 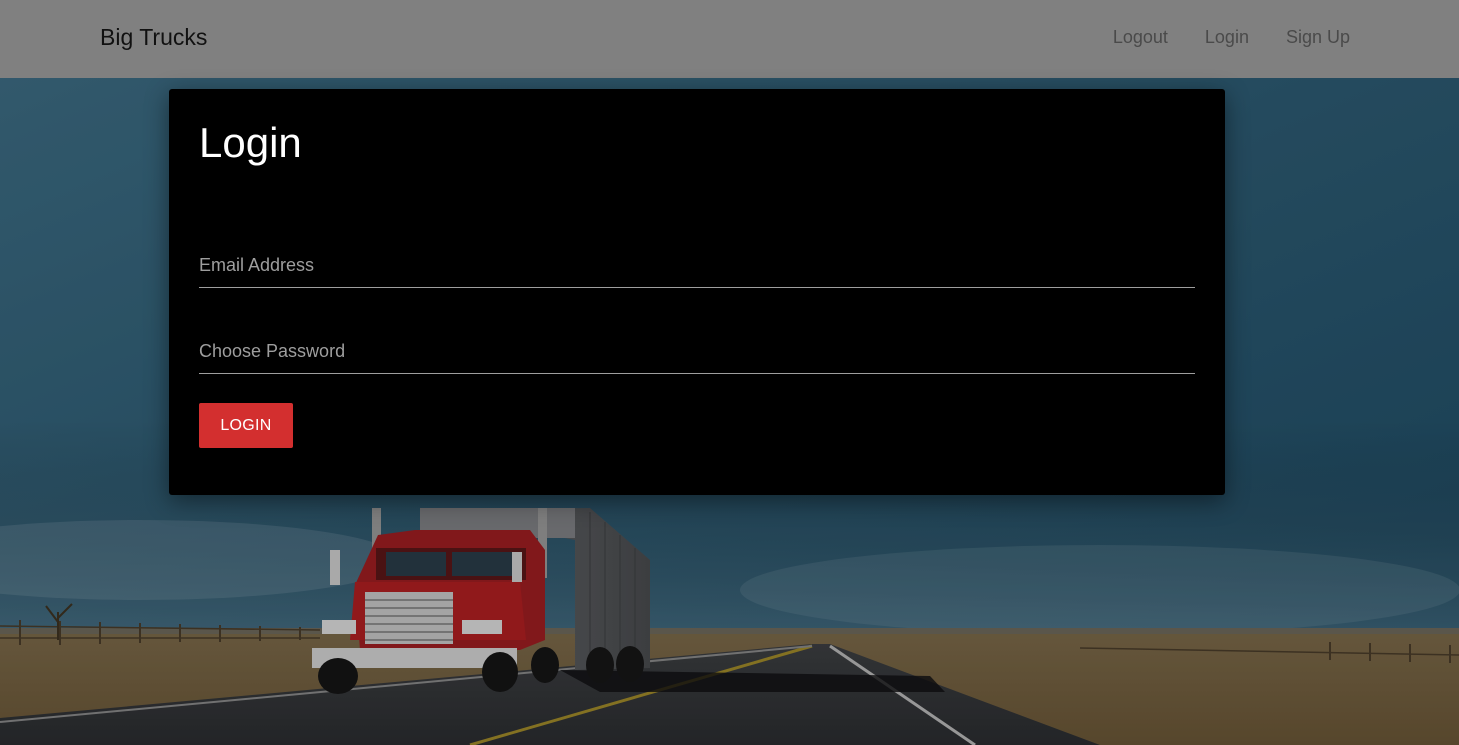 I want to click on login-title: Login, so click(x=250, y=142).